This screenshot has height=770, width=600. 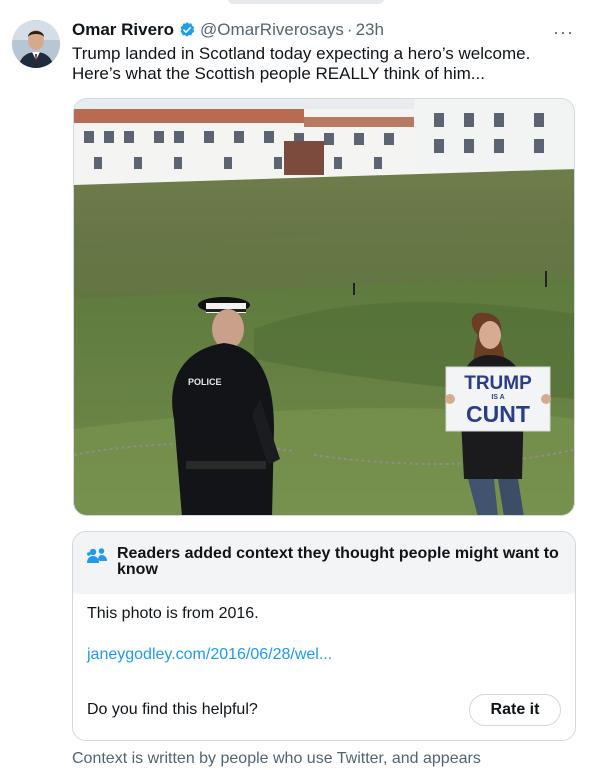 I want to click on svg-text: IS A, so click(x=497, y=397).